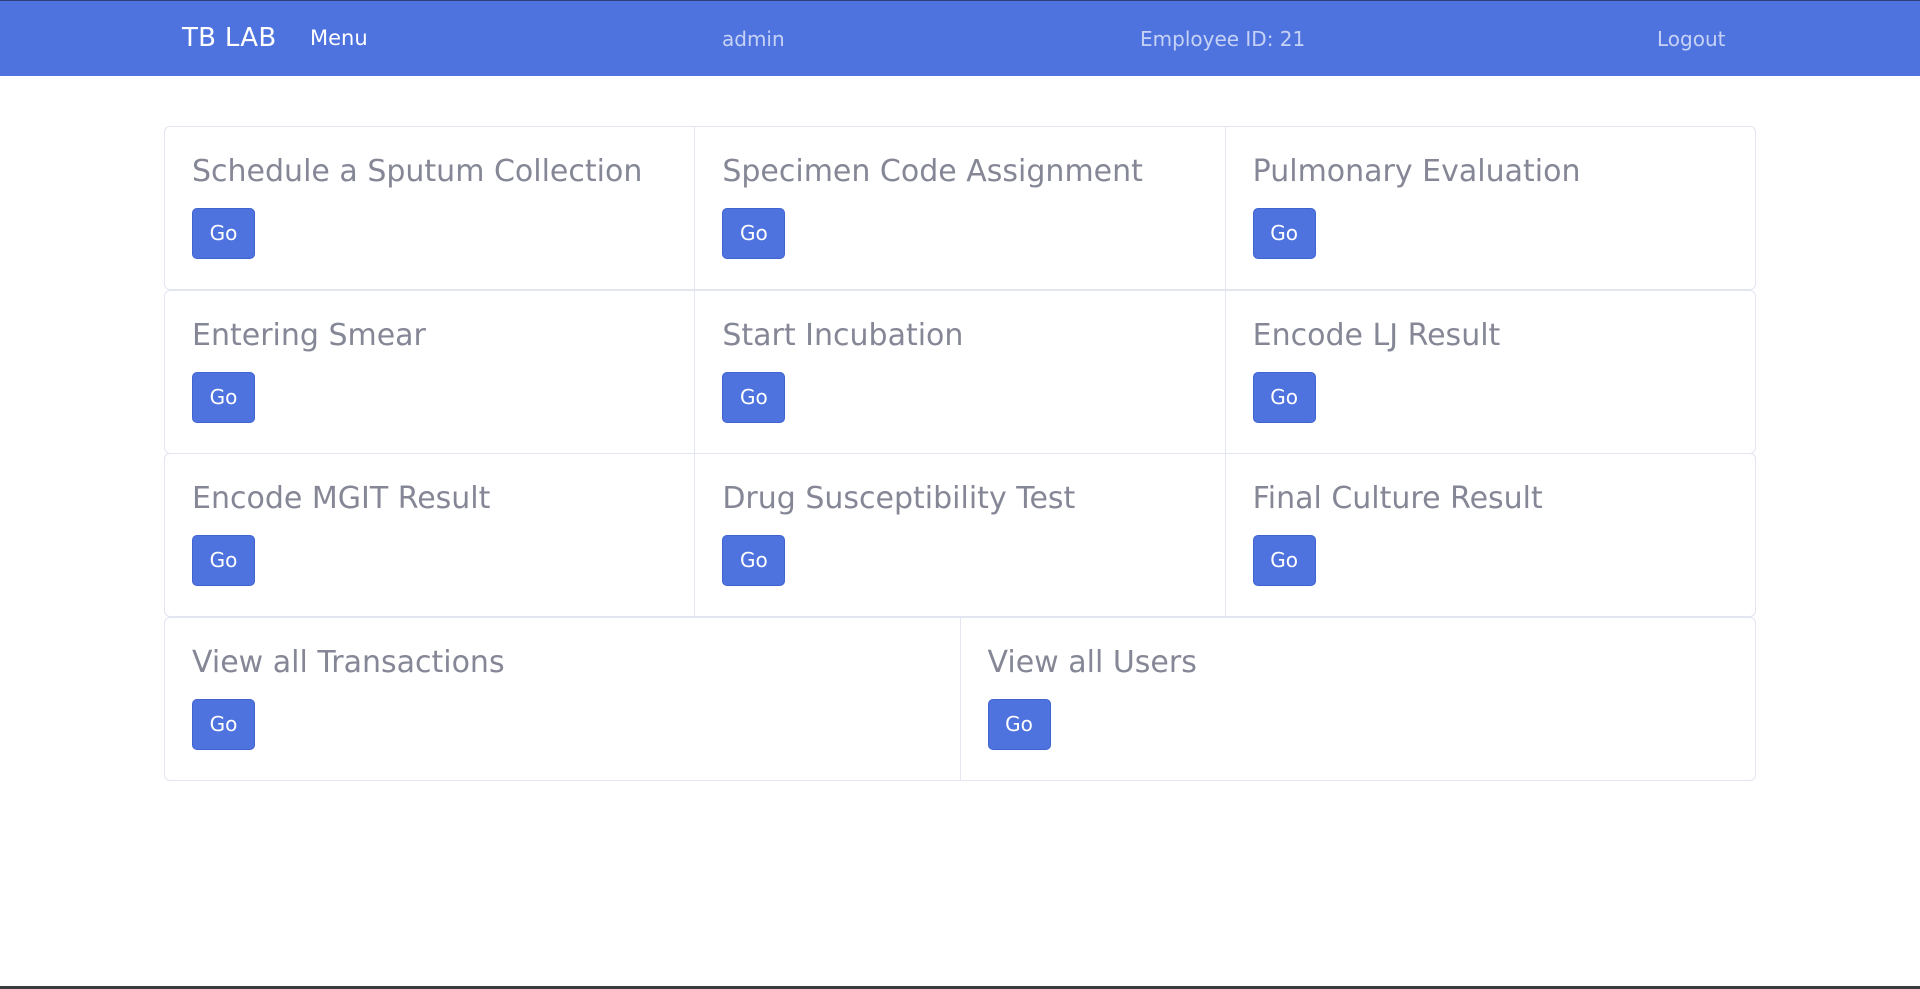  What do you see at coordinates (1691, 39) in the screenshot?
I see `logout-link: Logout` at bounding box center [1691, 39].